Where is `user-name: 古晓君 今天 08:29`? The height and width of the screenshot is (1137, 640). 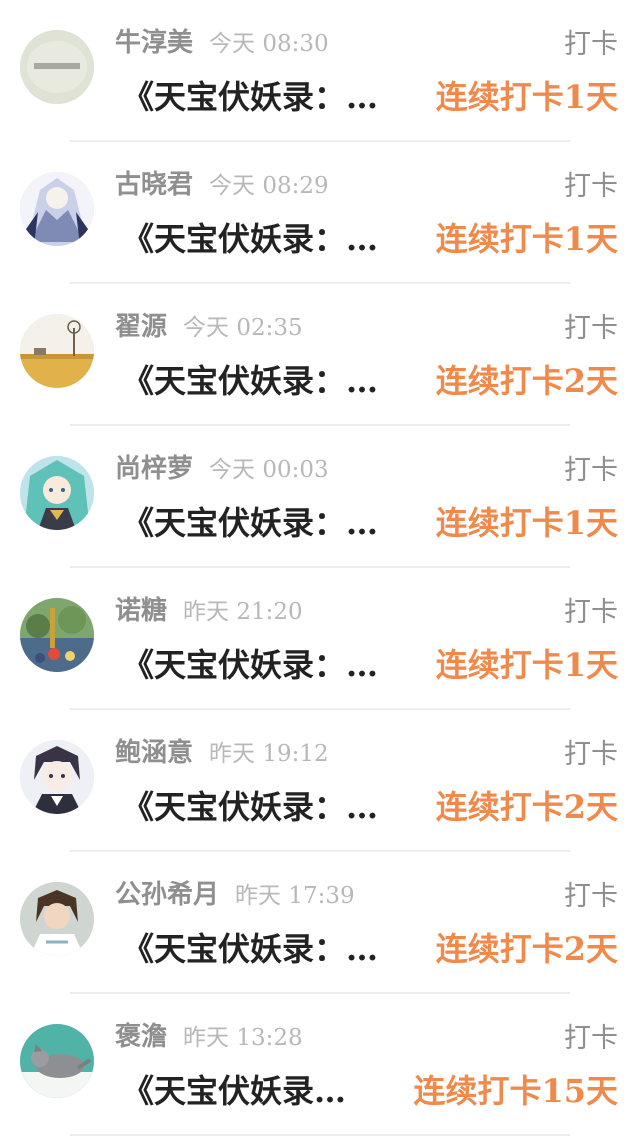
user-name: 古晓君 今天 08:29 is located at coordinates (222, 182).